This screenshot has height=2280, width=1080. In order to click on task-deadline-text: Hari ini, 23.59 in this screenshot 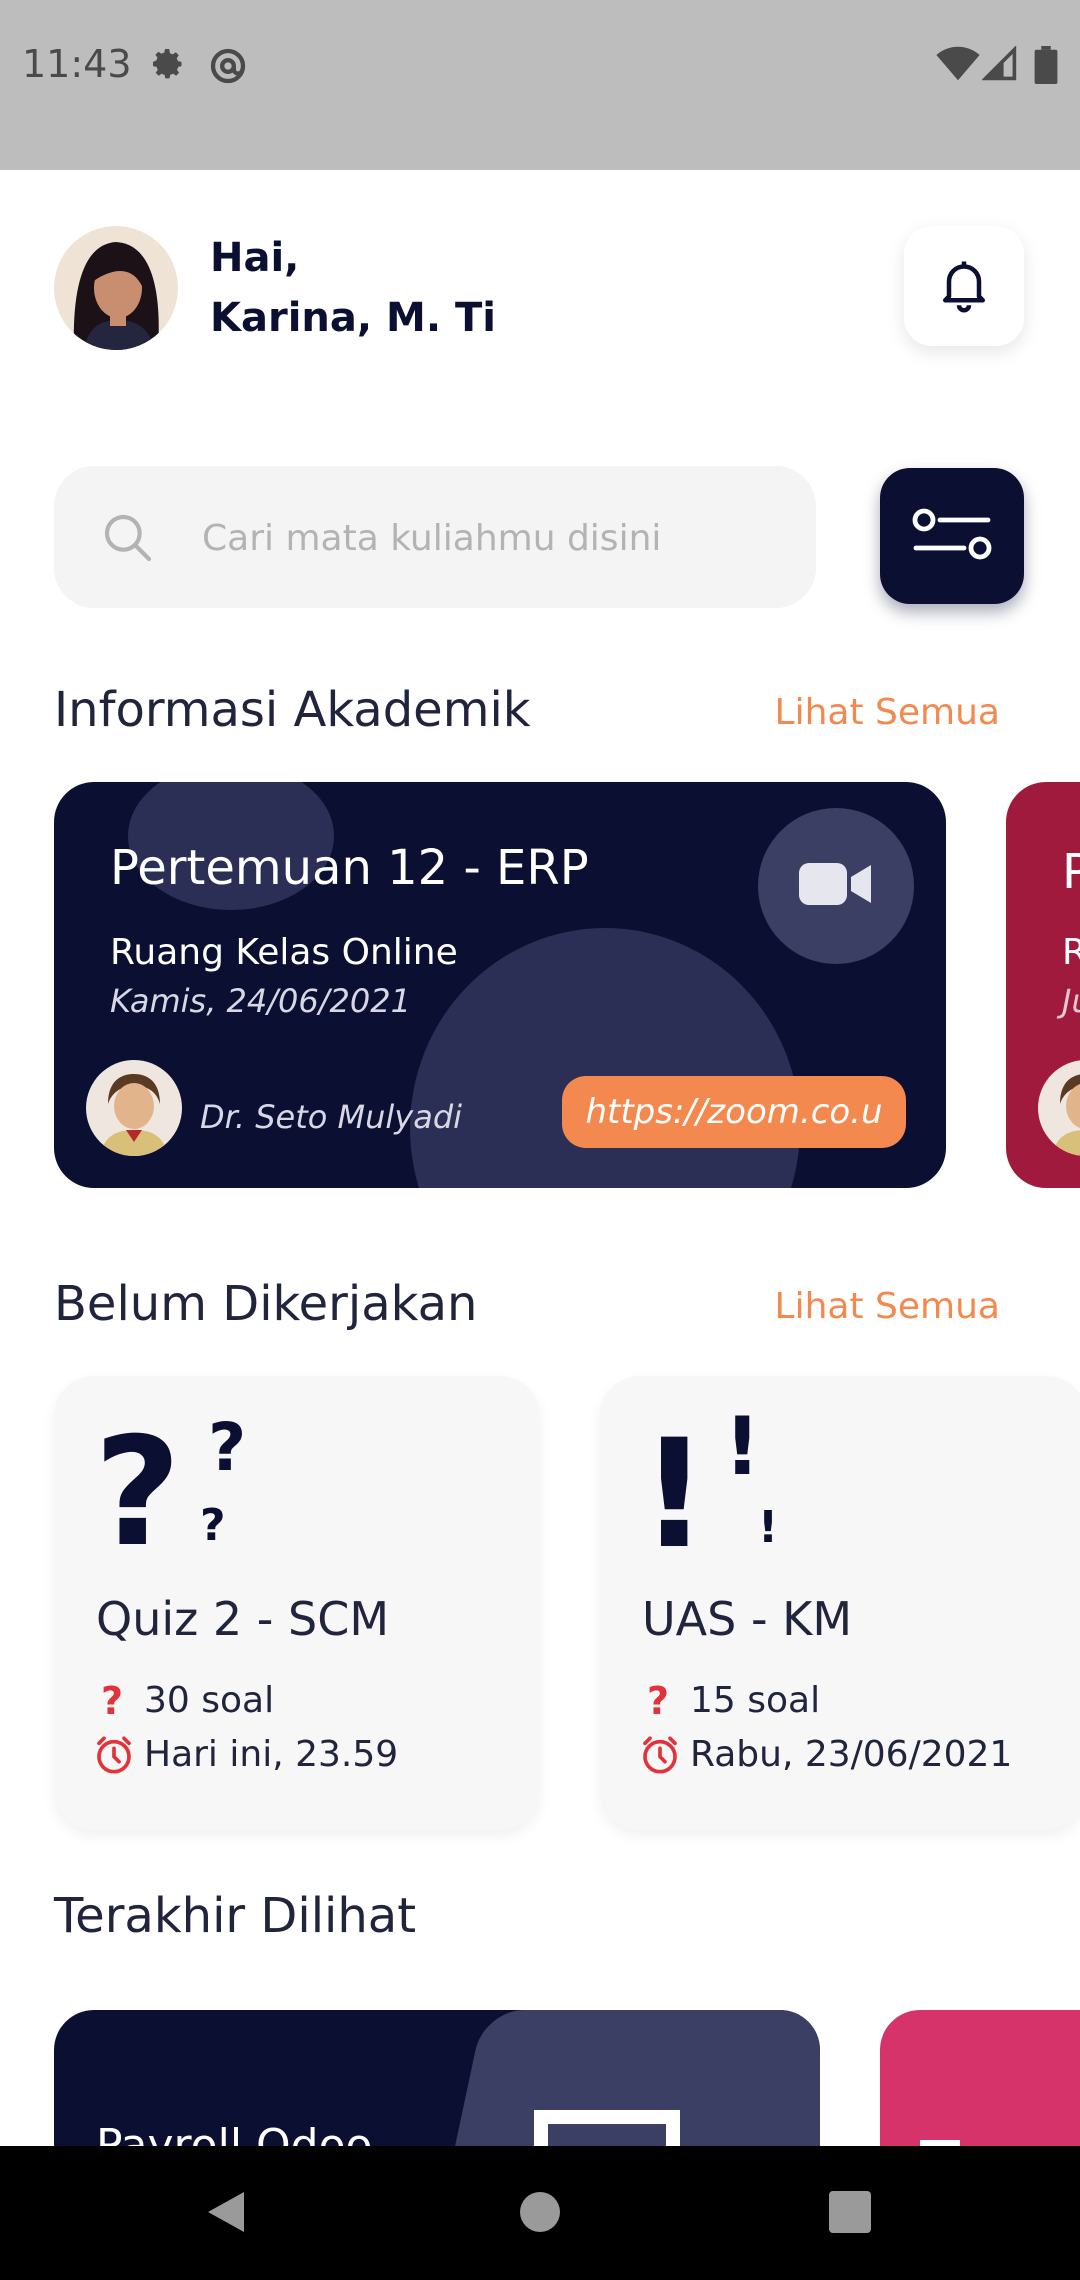, I will do `click(271, 1754)`.